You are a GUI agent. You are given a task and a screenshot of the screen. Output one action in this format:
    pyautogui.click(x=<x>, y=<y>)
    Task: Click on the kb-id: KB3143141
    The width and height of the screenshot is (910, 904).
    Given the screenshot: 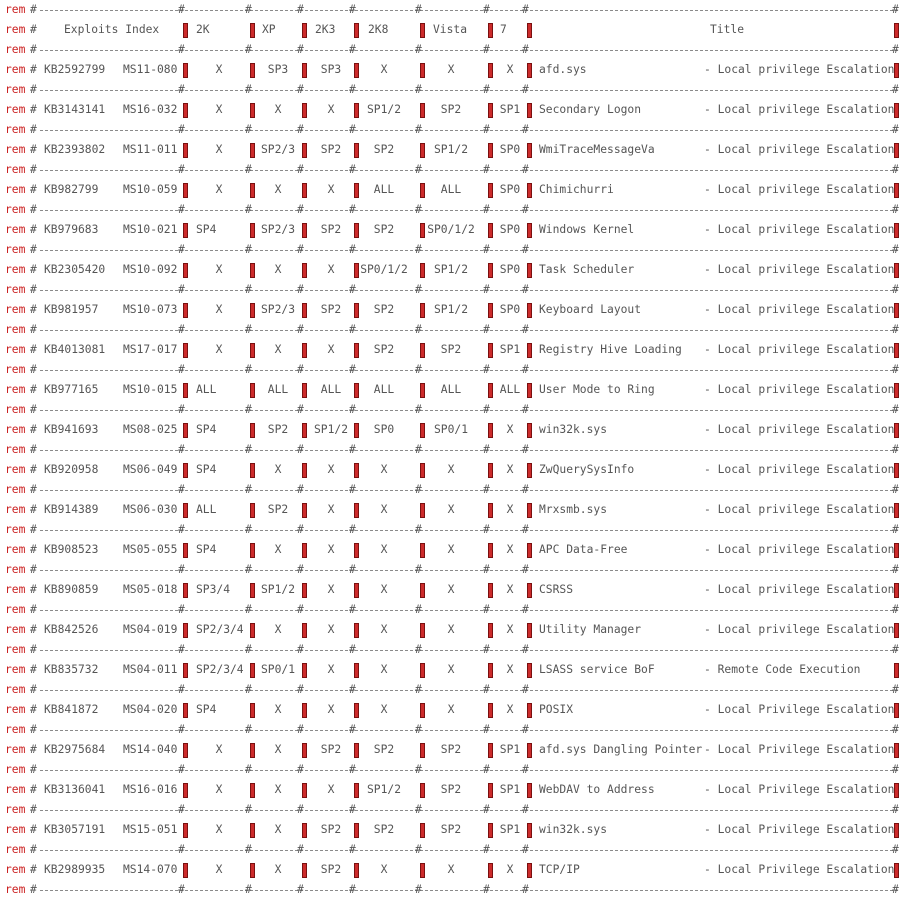 What is the action you would take?
    pyautogui.click(x=75, y=109)
    